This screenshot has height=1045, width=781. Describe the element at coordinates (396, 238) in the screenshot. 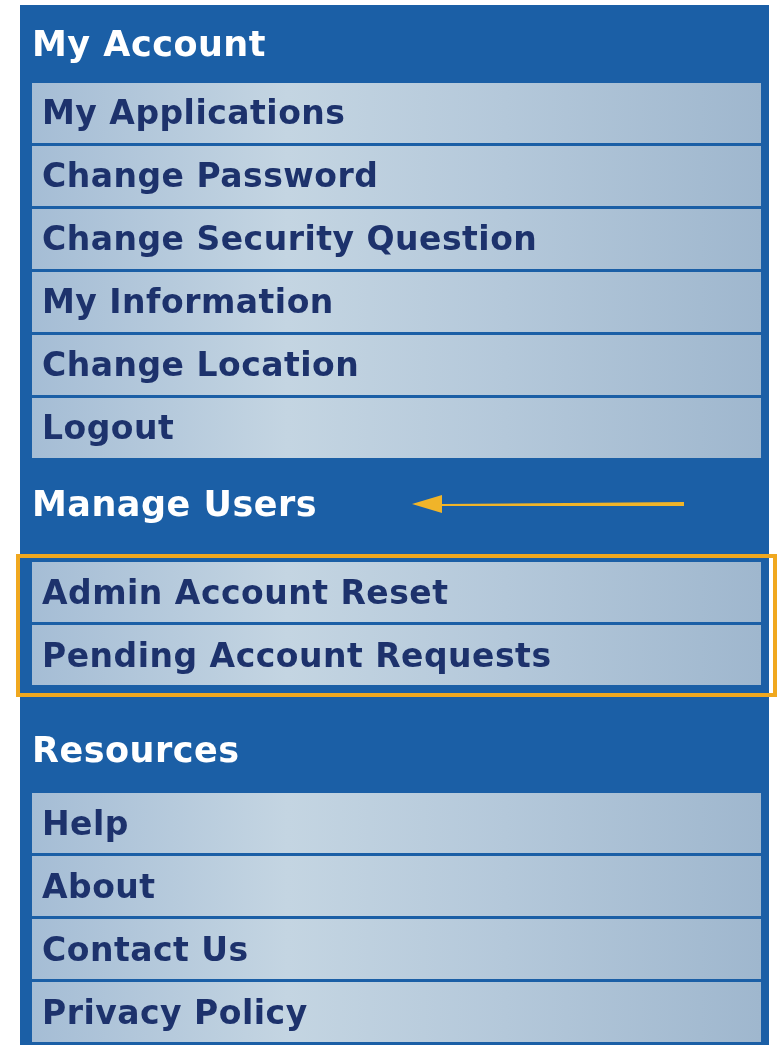

I see `menu-link: Change Security Question` at that location.